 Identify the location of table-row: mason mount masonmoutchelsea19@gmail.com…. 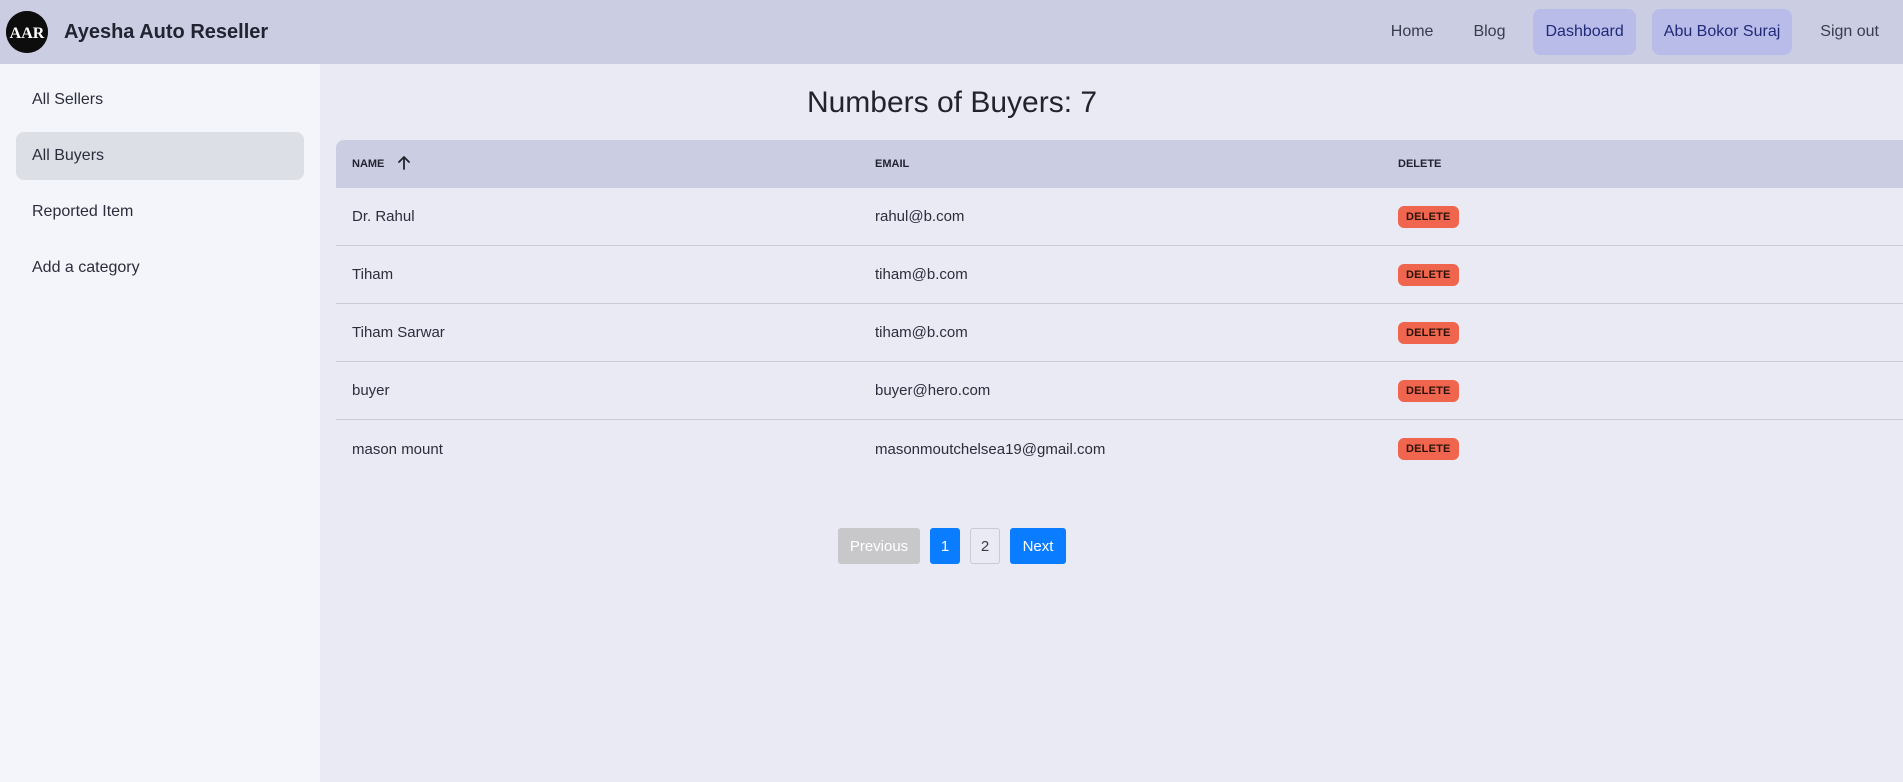
(1119, 449).